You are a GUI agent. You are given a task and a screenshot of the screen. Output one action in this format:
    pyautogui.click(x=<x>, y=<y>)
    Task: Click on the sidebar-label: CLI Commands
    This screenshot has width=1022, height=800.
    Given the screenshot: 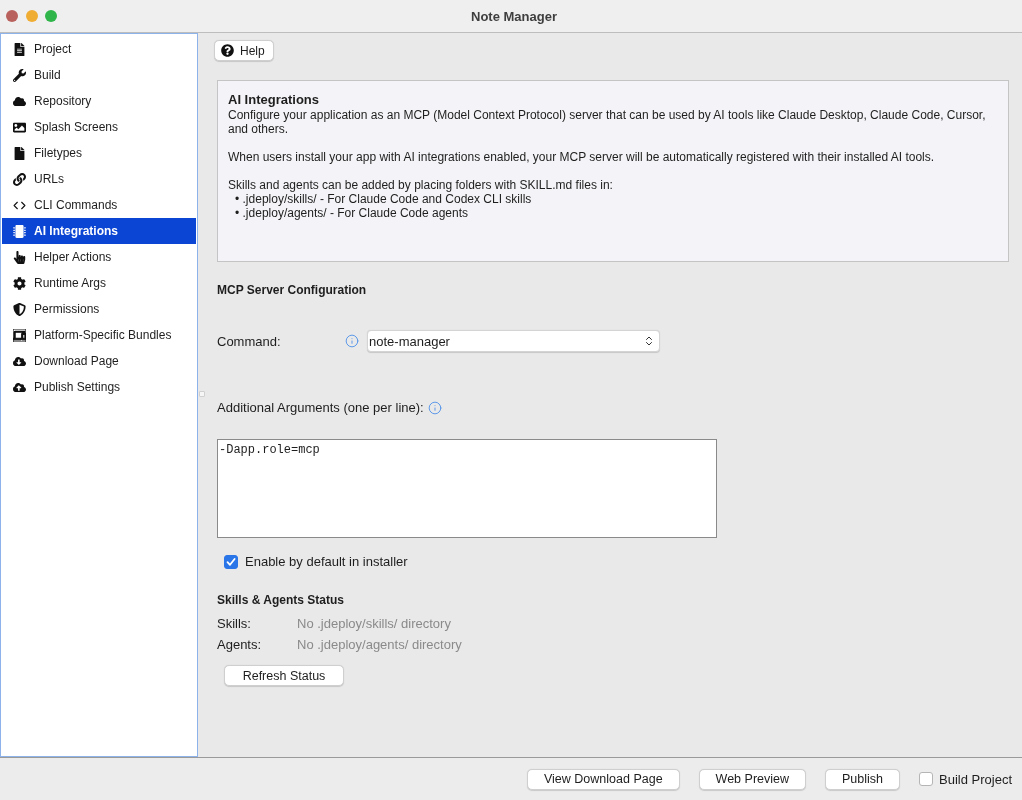 What is the action you would take?
    pyautogui.click(x=76, y=205)
    